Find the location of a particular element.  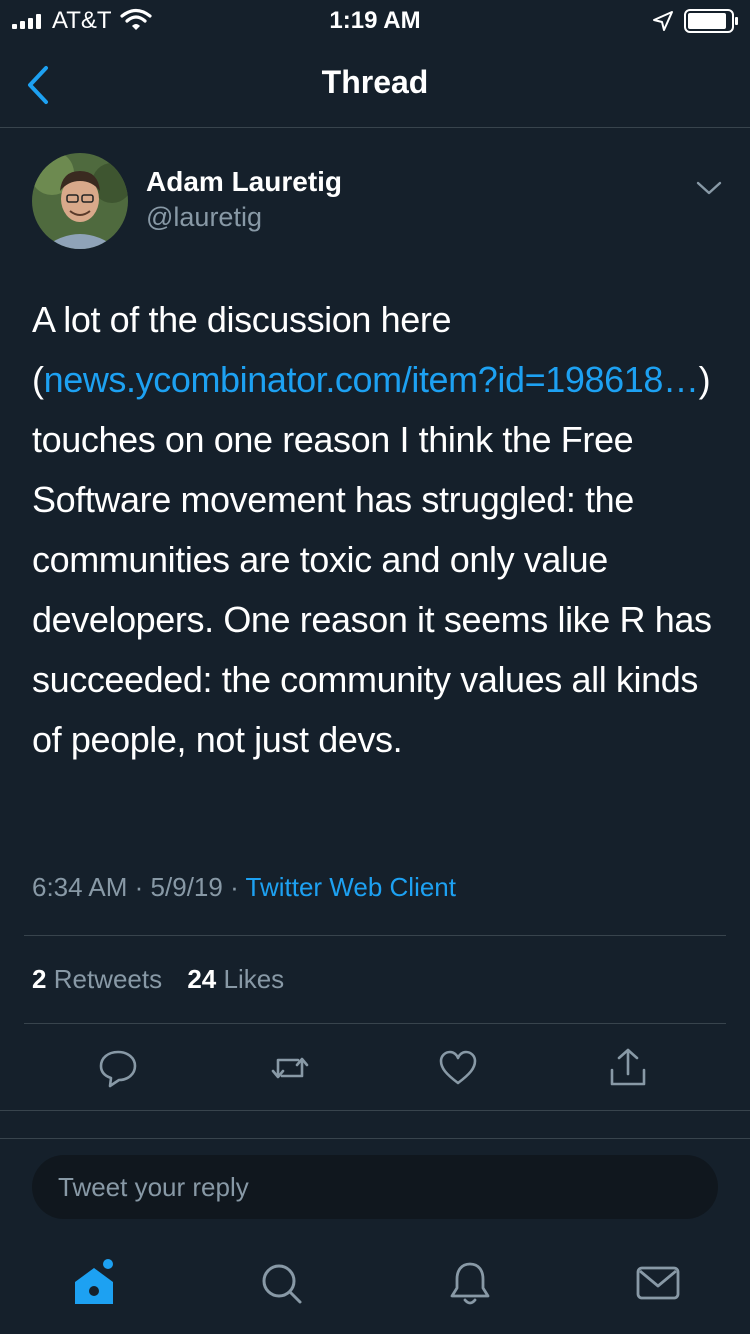

like-icon is located at coordinates (458, 1068).